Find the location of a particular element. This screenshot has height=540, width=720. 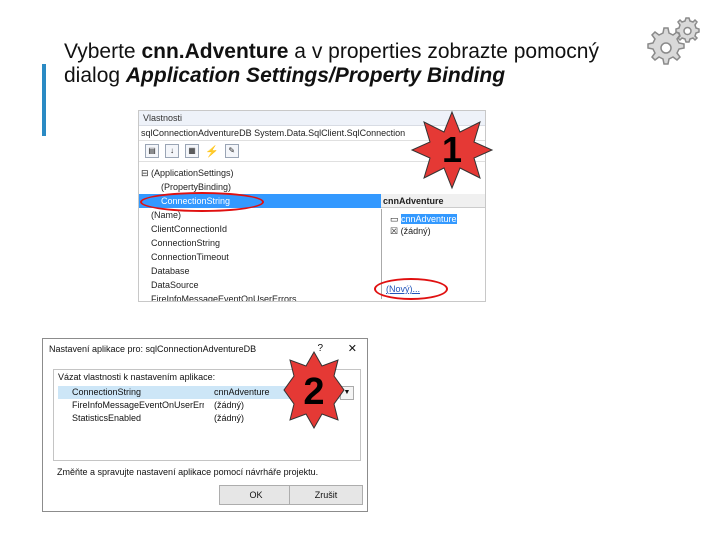

badge-1-number: 1 is located at coordinates (452, 149).